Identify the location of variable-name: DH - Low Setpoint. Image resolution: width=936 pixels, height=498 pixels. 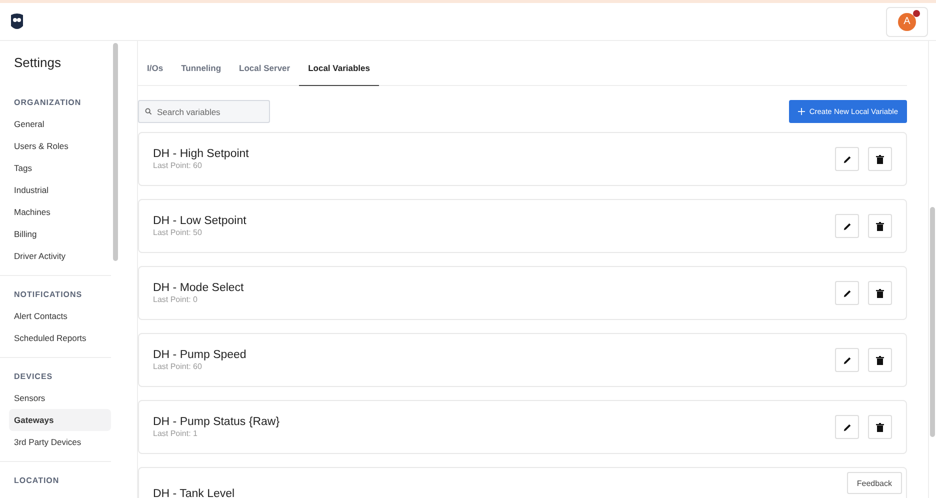
(199, 221).